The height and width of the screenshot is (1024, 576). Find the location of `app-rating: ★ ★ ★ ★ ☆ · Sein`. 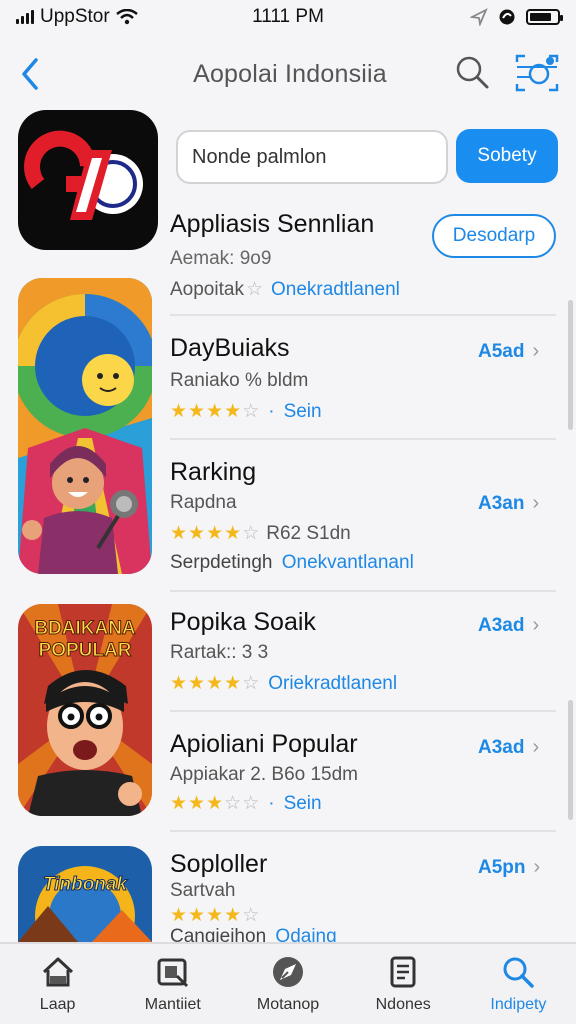

app-rating: ★ ★ ★ ★ ☆ · Sein is located at coordinates (246, 411).